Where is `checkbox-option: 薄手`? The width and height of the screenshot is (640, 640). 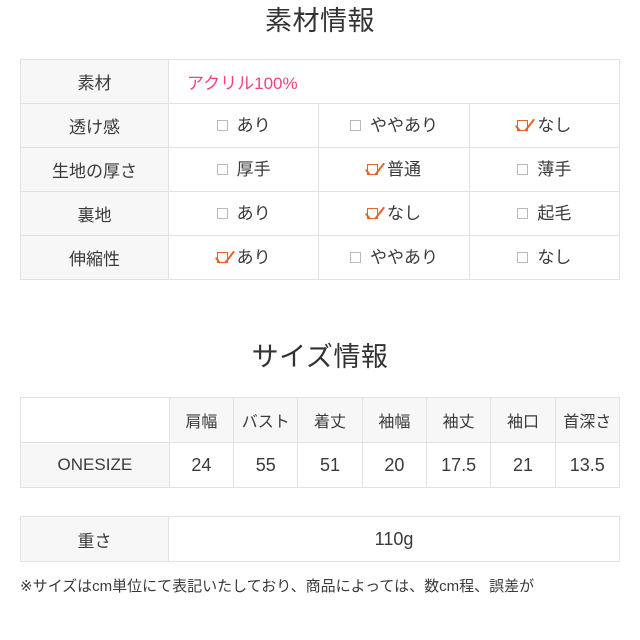 checkbox-option: 薄手 is located at coordinates (544, 169).